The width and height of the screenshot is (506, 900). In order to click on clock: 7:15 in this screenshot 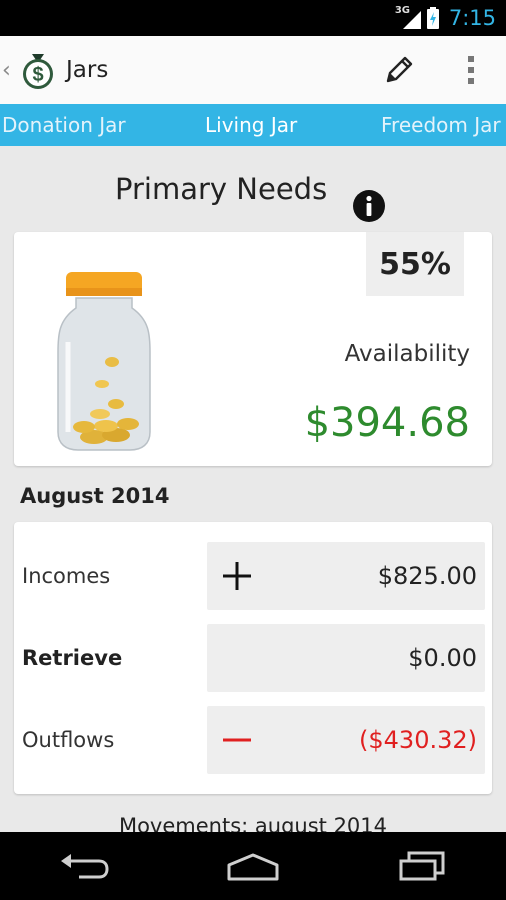, I will do `click(472, 18)`.